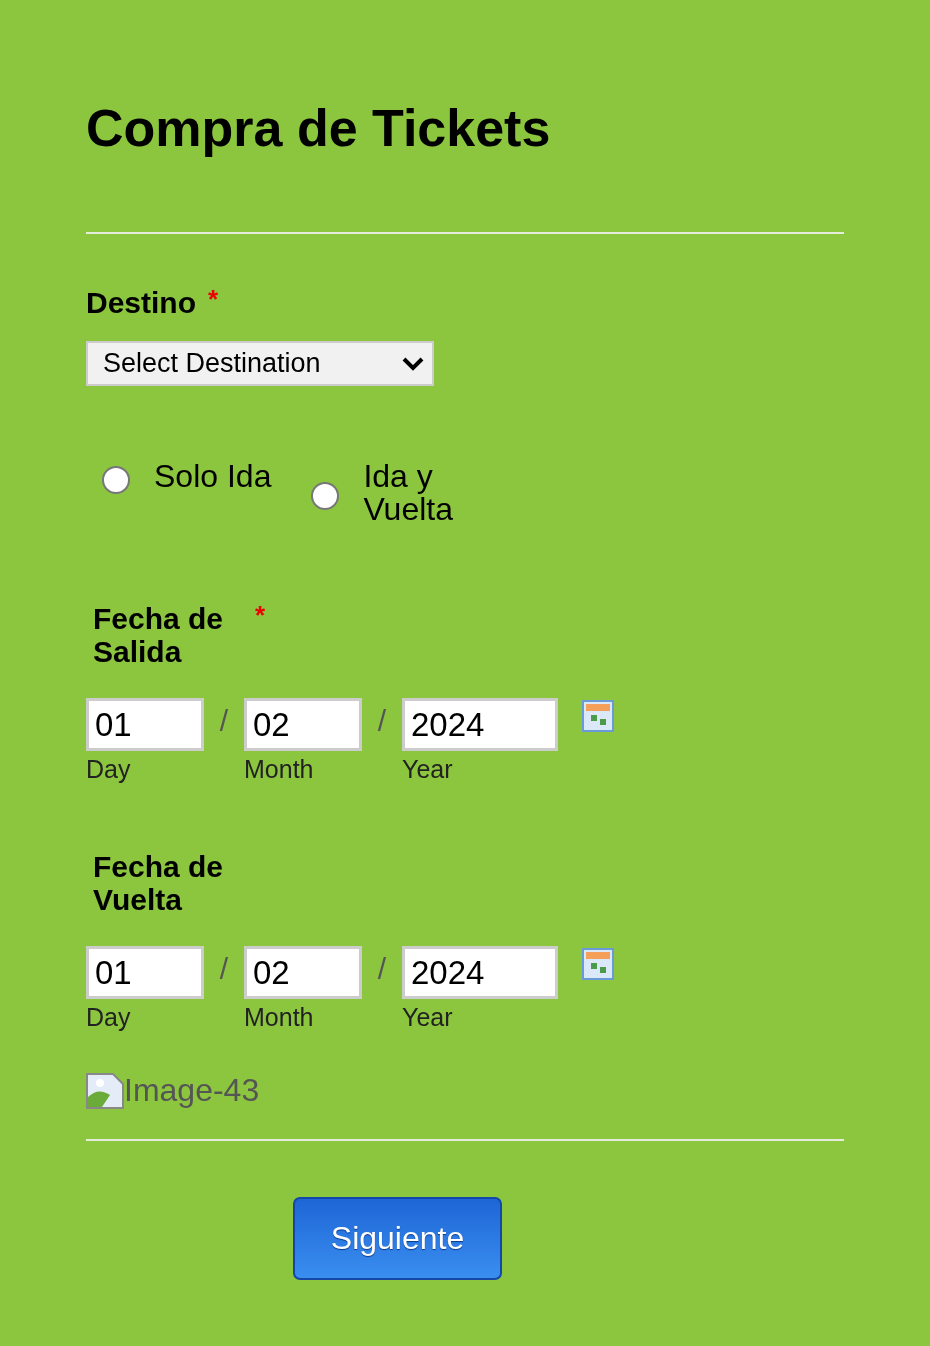 This screenshot has height=1346, width=930. I want to click on form-title: Compra de Tickets, so click(318, 128).